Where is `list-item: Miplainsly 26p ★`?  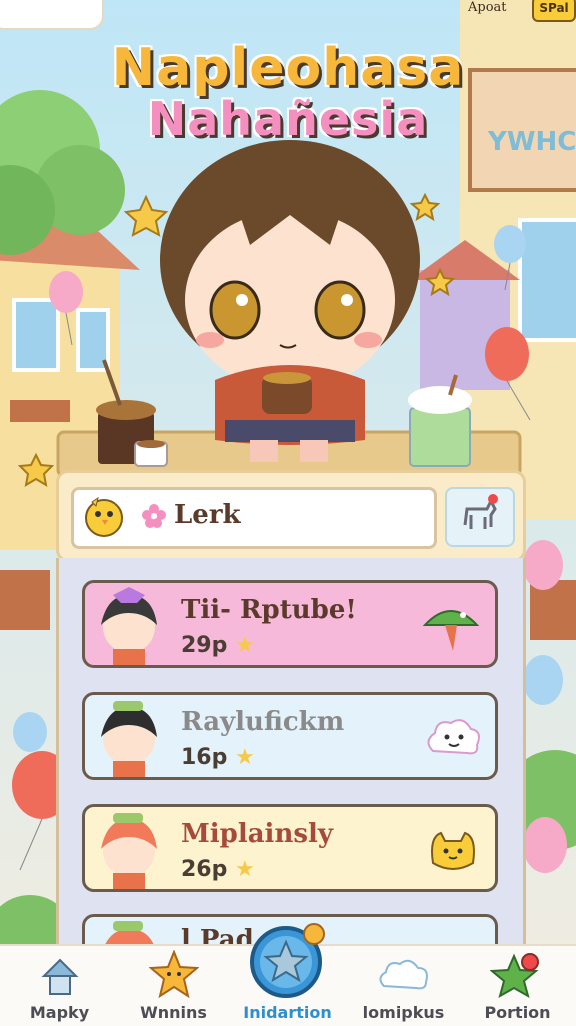 list-item: Miplainsly 26p ★ is located at coordinates (290, 848).